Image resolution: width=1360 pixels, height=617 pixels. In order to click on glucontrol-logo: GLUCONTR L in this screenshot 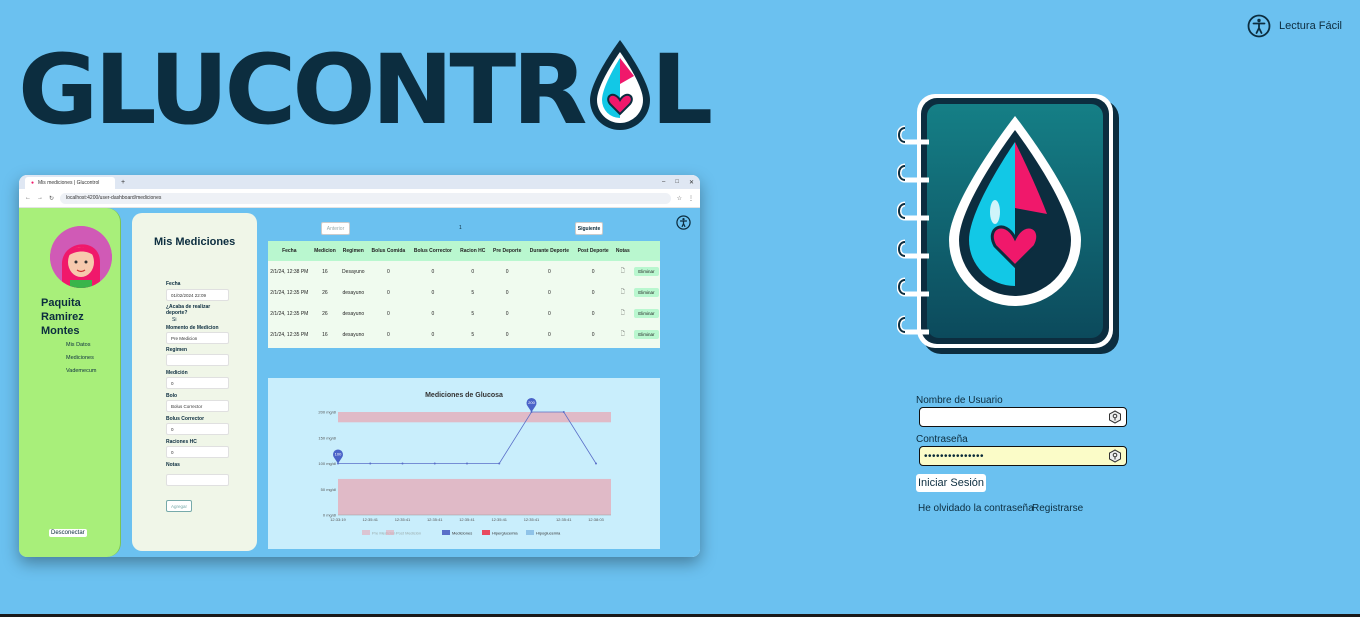, I will do `click(365, 89)`.